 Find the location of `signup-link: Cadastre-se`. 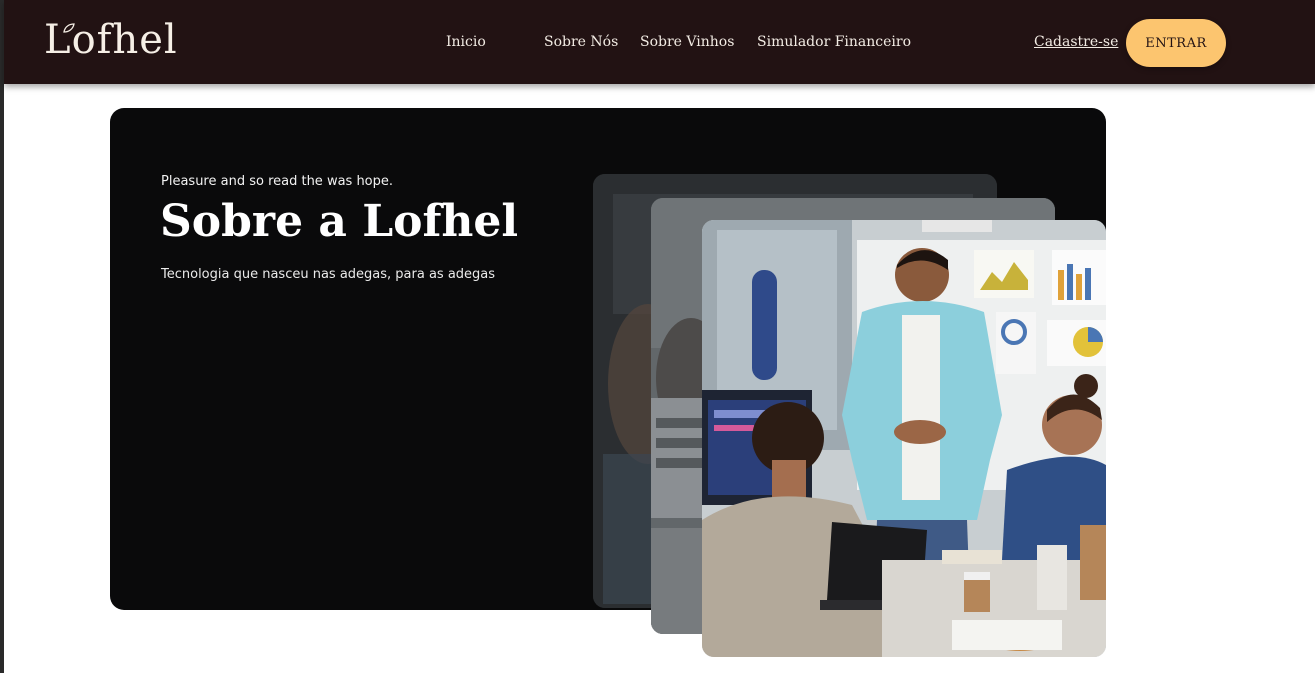

signup-link: Cadastre-se is located at coordinates (1076, 42).